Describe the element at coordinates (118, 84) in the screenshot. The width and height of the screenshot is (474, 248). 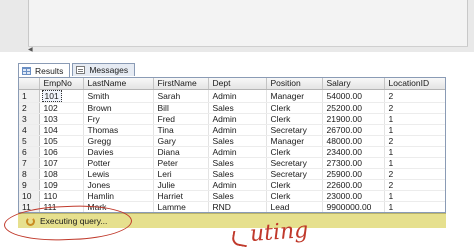
I see `column-header-lastname: LastName` at that location.